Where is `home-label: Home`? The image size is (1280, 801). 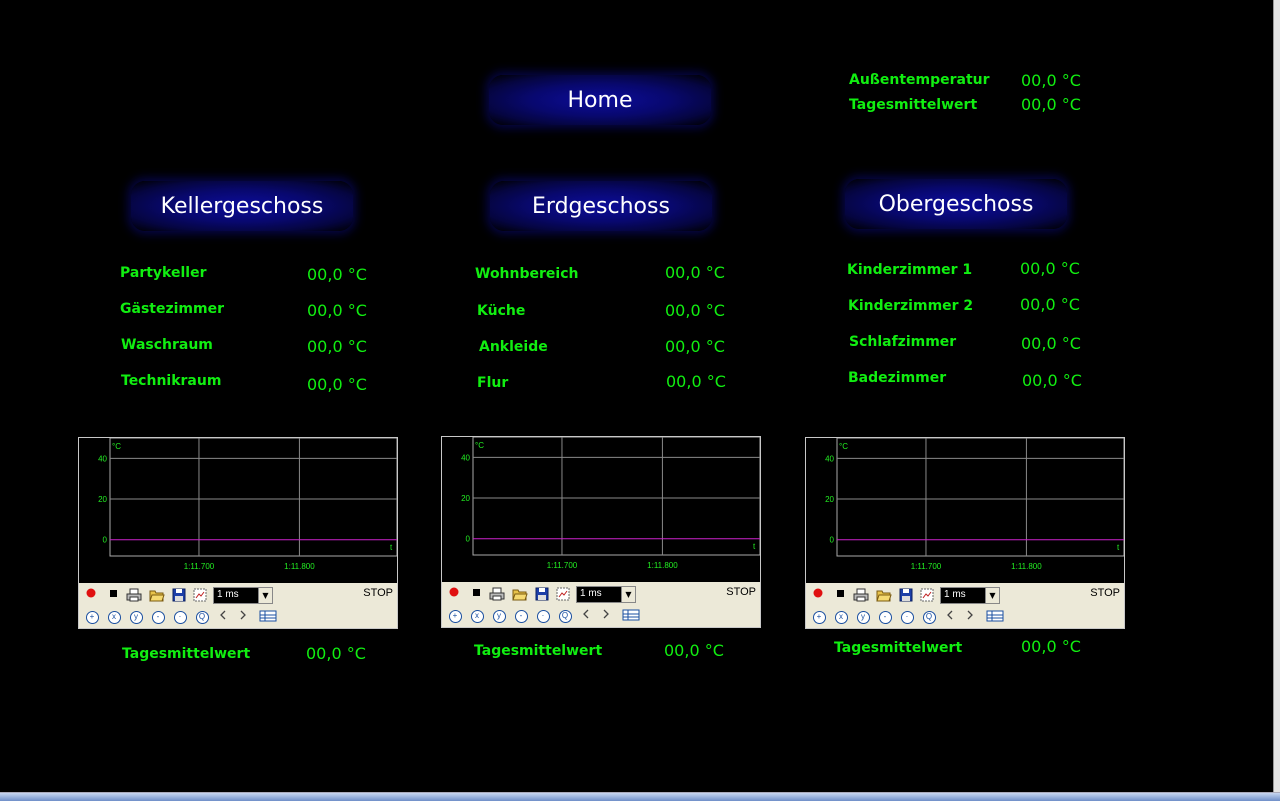
home-label: Home is located at coordinates (600, 100).